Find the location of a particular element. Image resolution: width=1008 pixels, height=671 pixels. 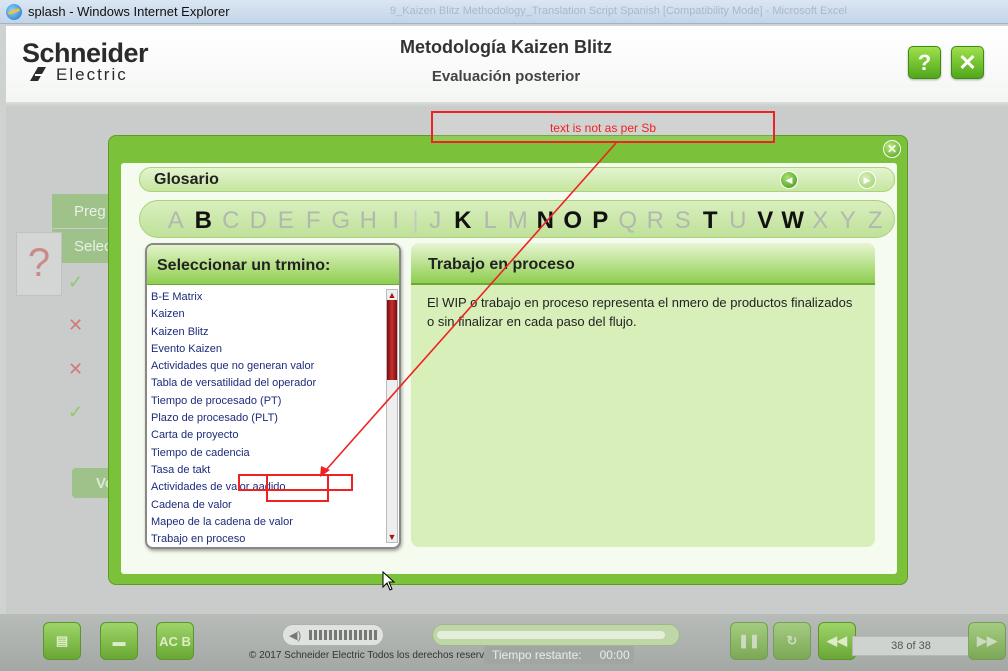

schneider-electric-logo: Schneider Electric is located at coordinates (85, 61).